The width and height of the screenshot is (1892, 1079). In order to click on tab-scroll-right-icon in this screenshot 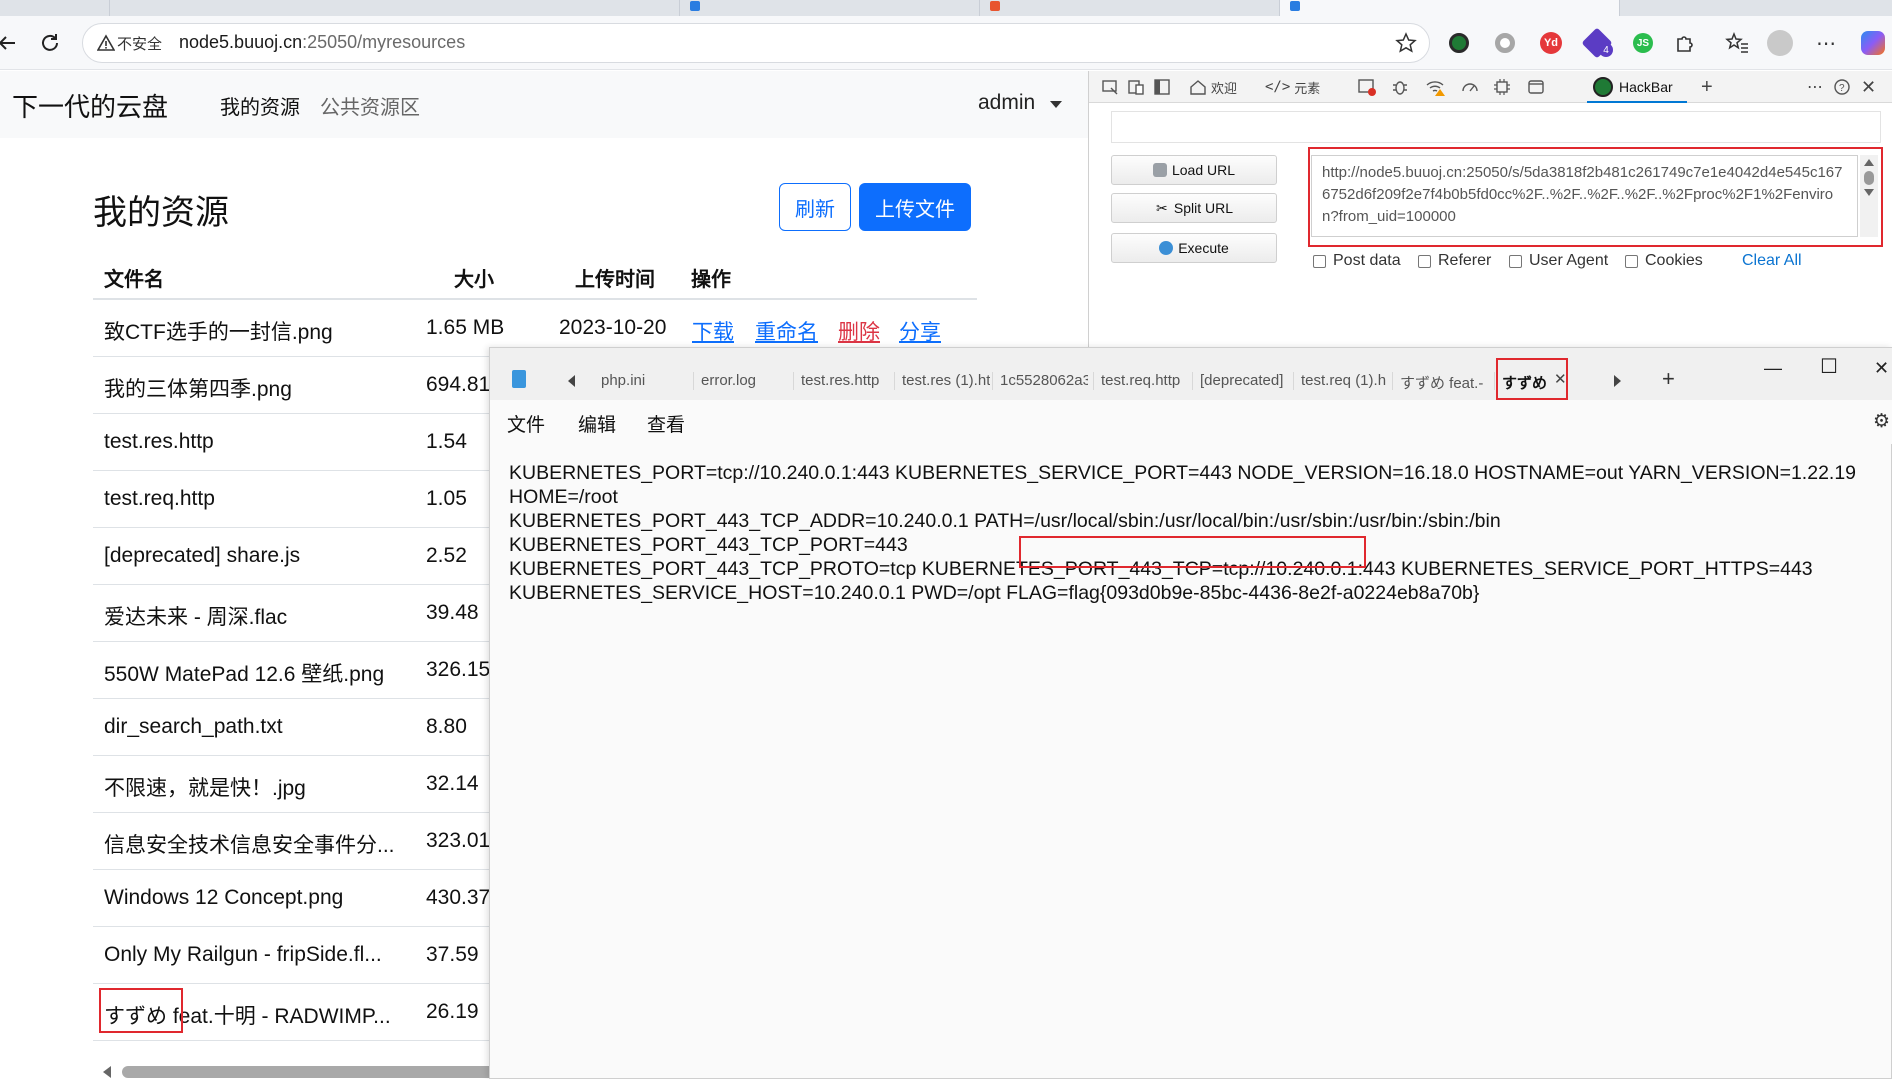, I will do `click(1617, 381)`.